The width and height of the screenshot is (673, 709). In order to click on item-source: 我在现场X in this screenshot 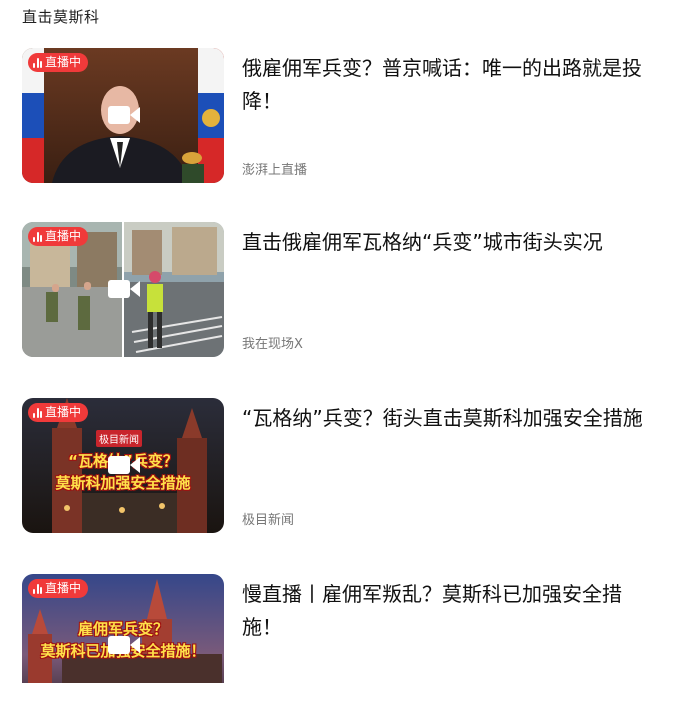, I will do `click(272, 342)`.